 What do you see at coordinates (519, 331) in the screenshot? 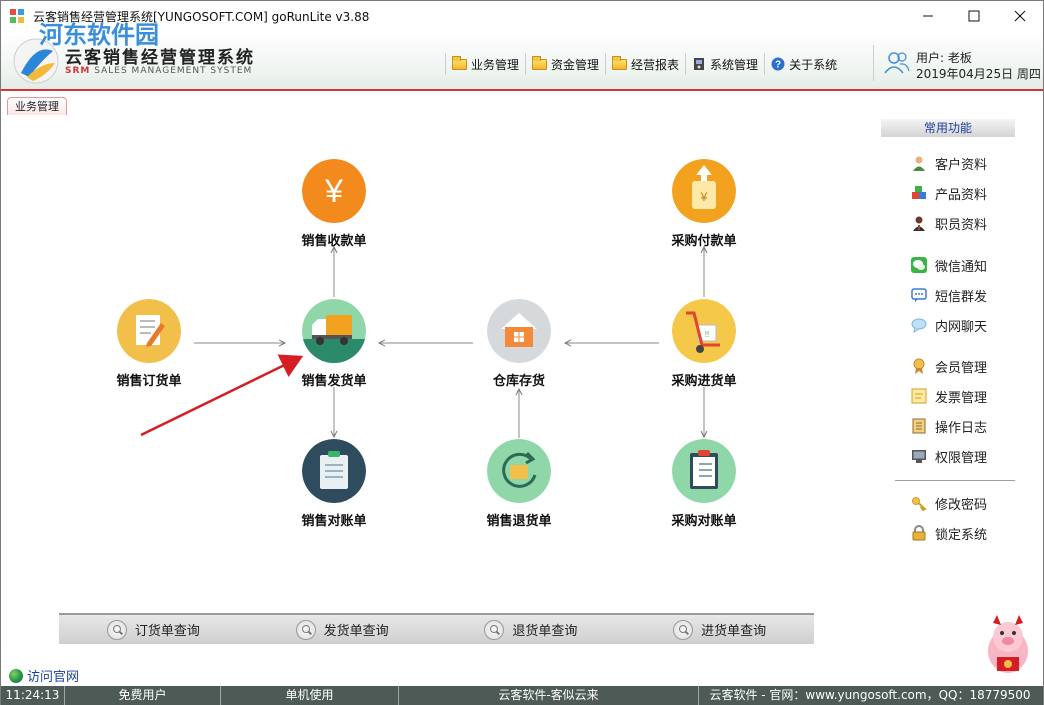
I see `warehouse-icon` at bounding box center [519, 331].